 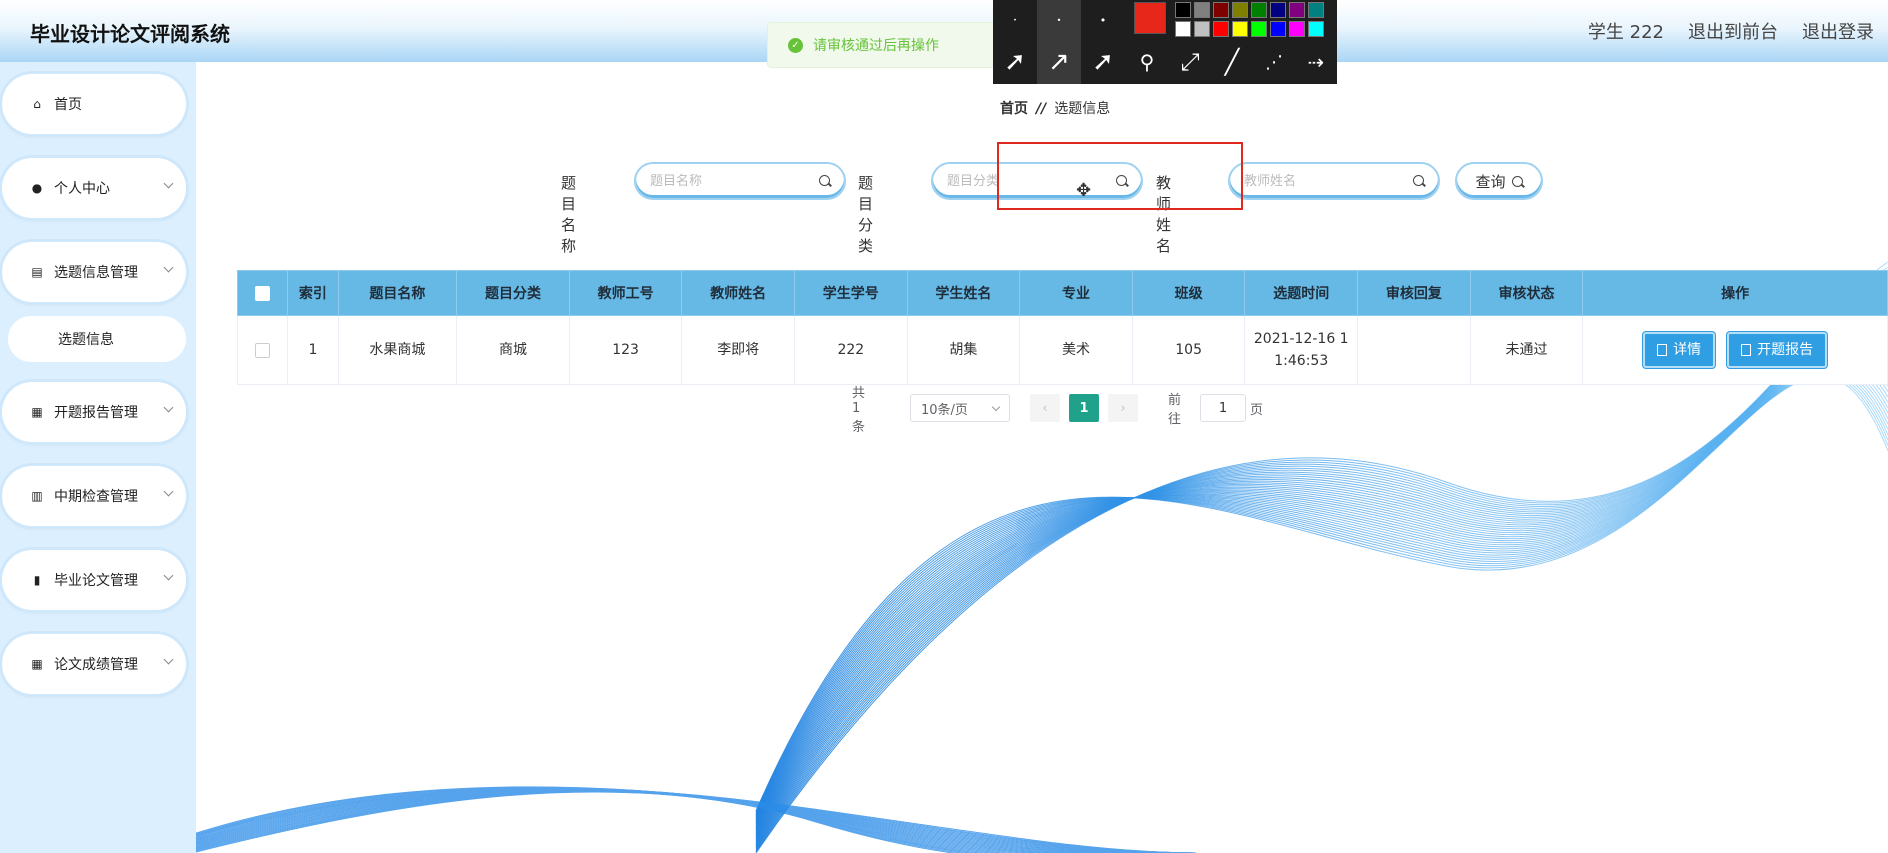 I want to click on exit-to-front-link: 退出到前台, so click(x=1733, y=31).